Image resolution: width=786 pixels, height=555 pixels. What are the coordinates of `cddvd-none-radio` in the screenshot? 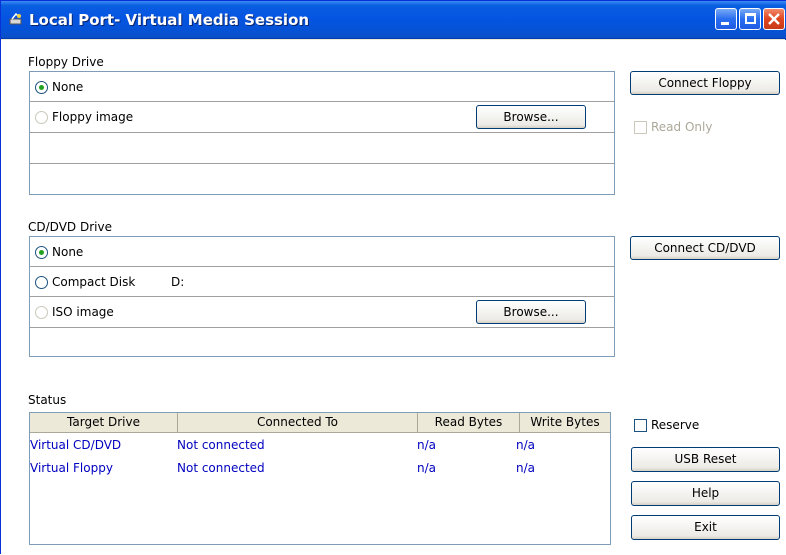 It's located at (41, 252).